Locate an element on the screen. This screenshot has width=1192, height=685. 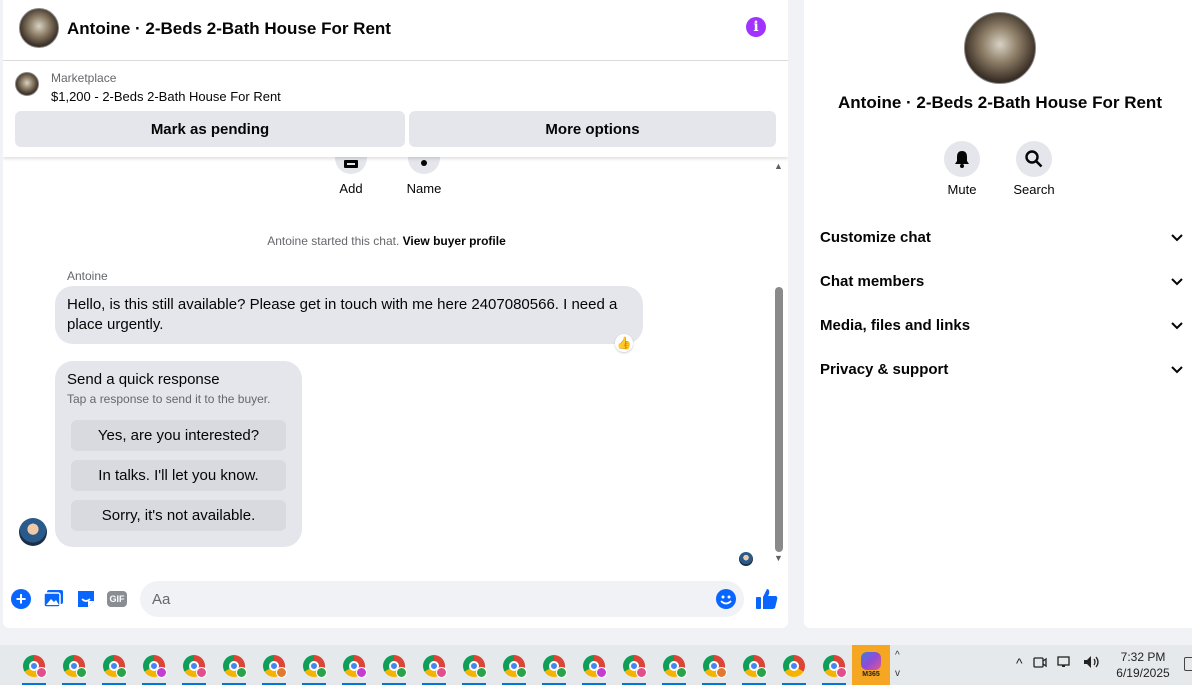
system-tray: ^ is located at coordinates (1058, 663).